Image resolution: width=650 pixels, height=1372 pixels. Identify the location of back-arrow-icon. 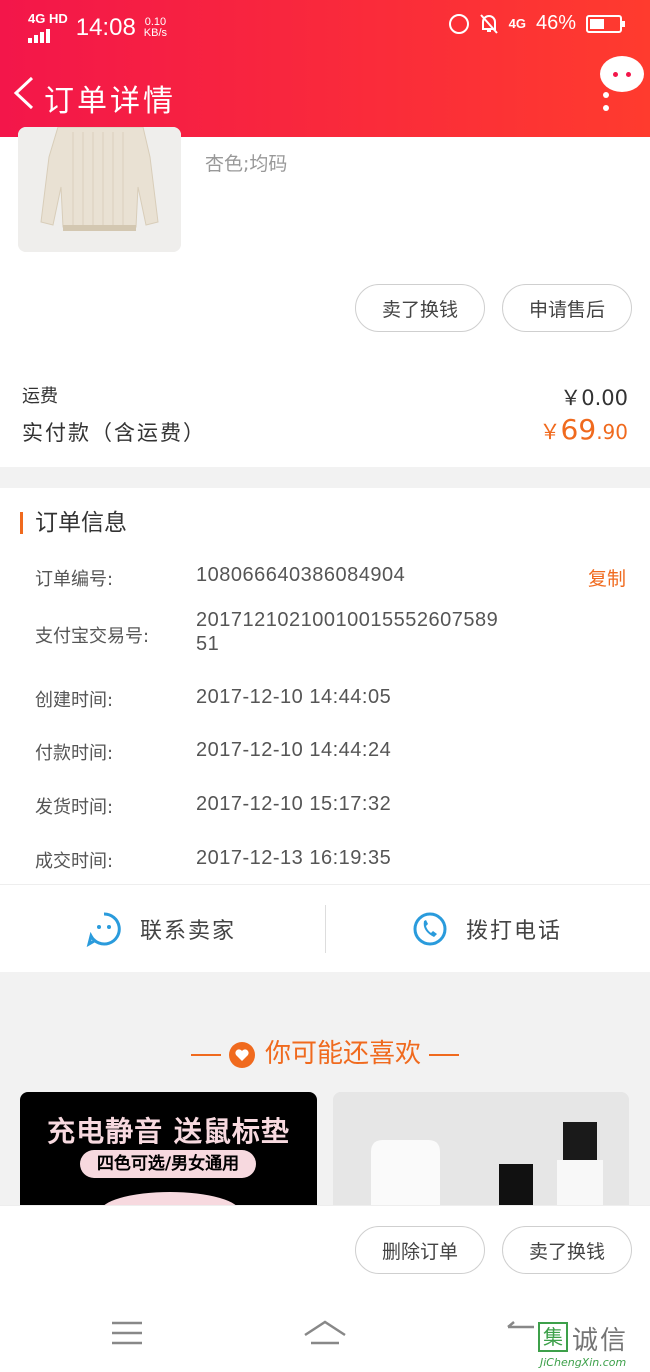
(24, 93).